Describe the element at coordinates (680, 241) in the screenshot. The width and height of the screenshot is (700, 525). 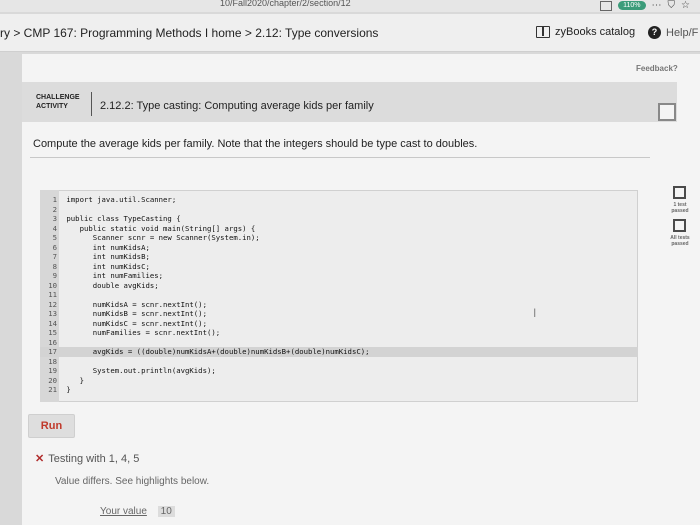
I see `test-2-label: All tests passed` at that location.